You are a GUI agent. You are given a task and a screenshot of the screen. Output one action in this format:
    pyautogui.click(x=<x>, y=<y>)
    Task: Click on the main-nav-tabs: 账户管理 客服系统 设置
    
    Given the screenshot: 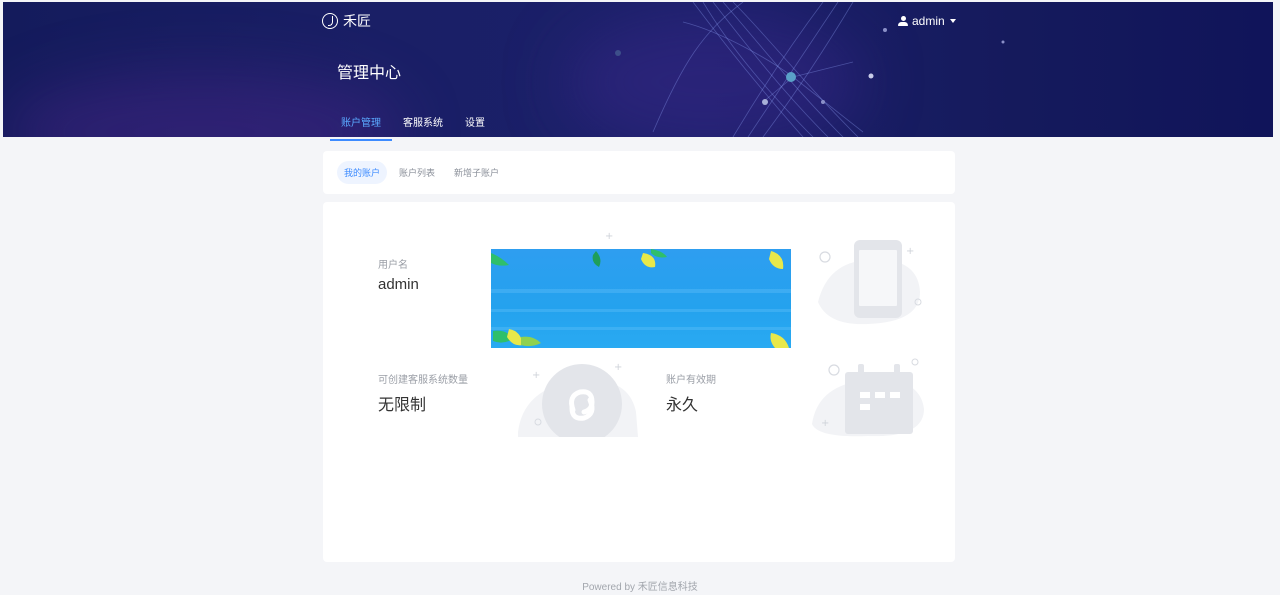 What is the action you would take?
    pyautogui.click(x=413, y=124)
    